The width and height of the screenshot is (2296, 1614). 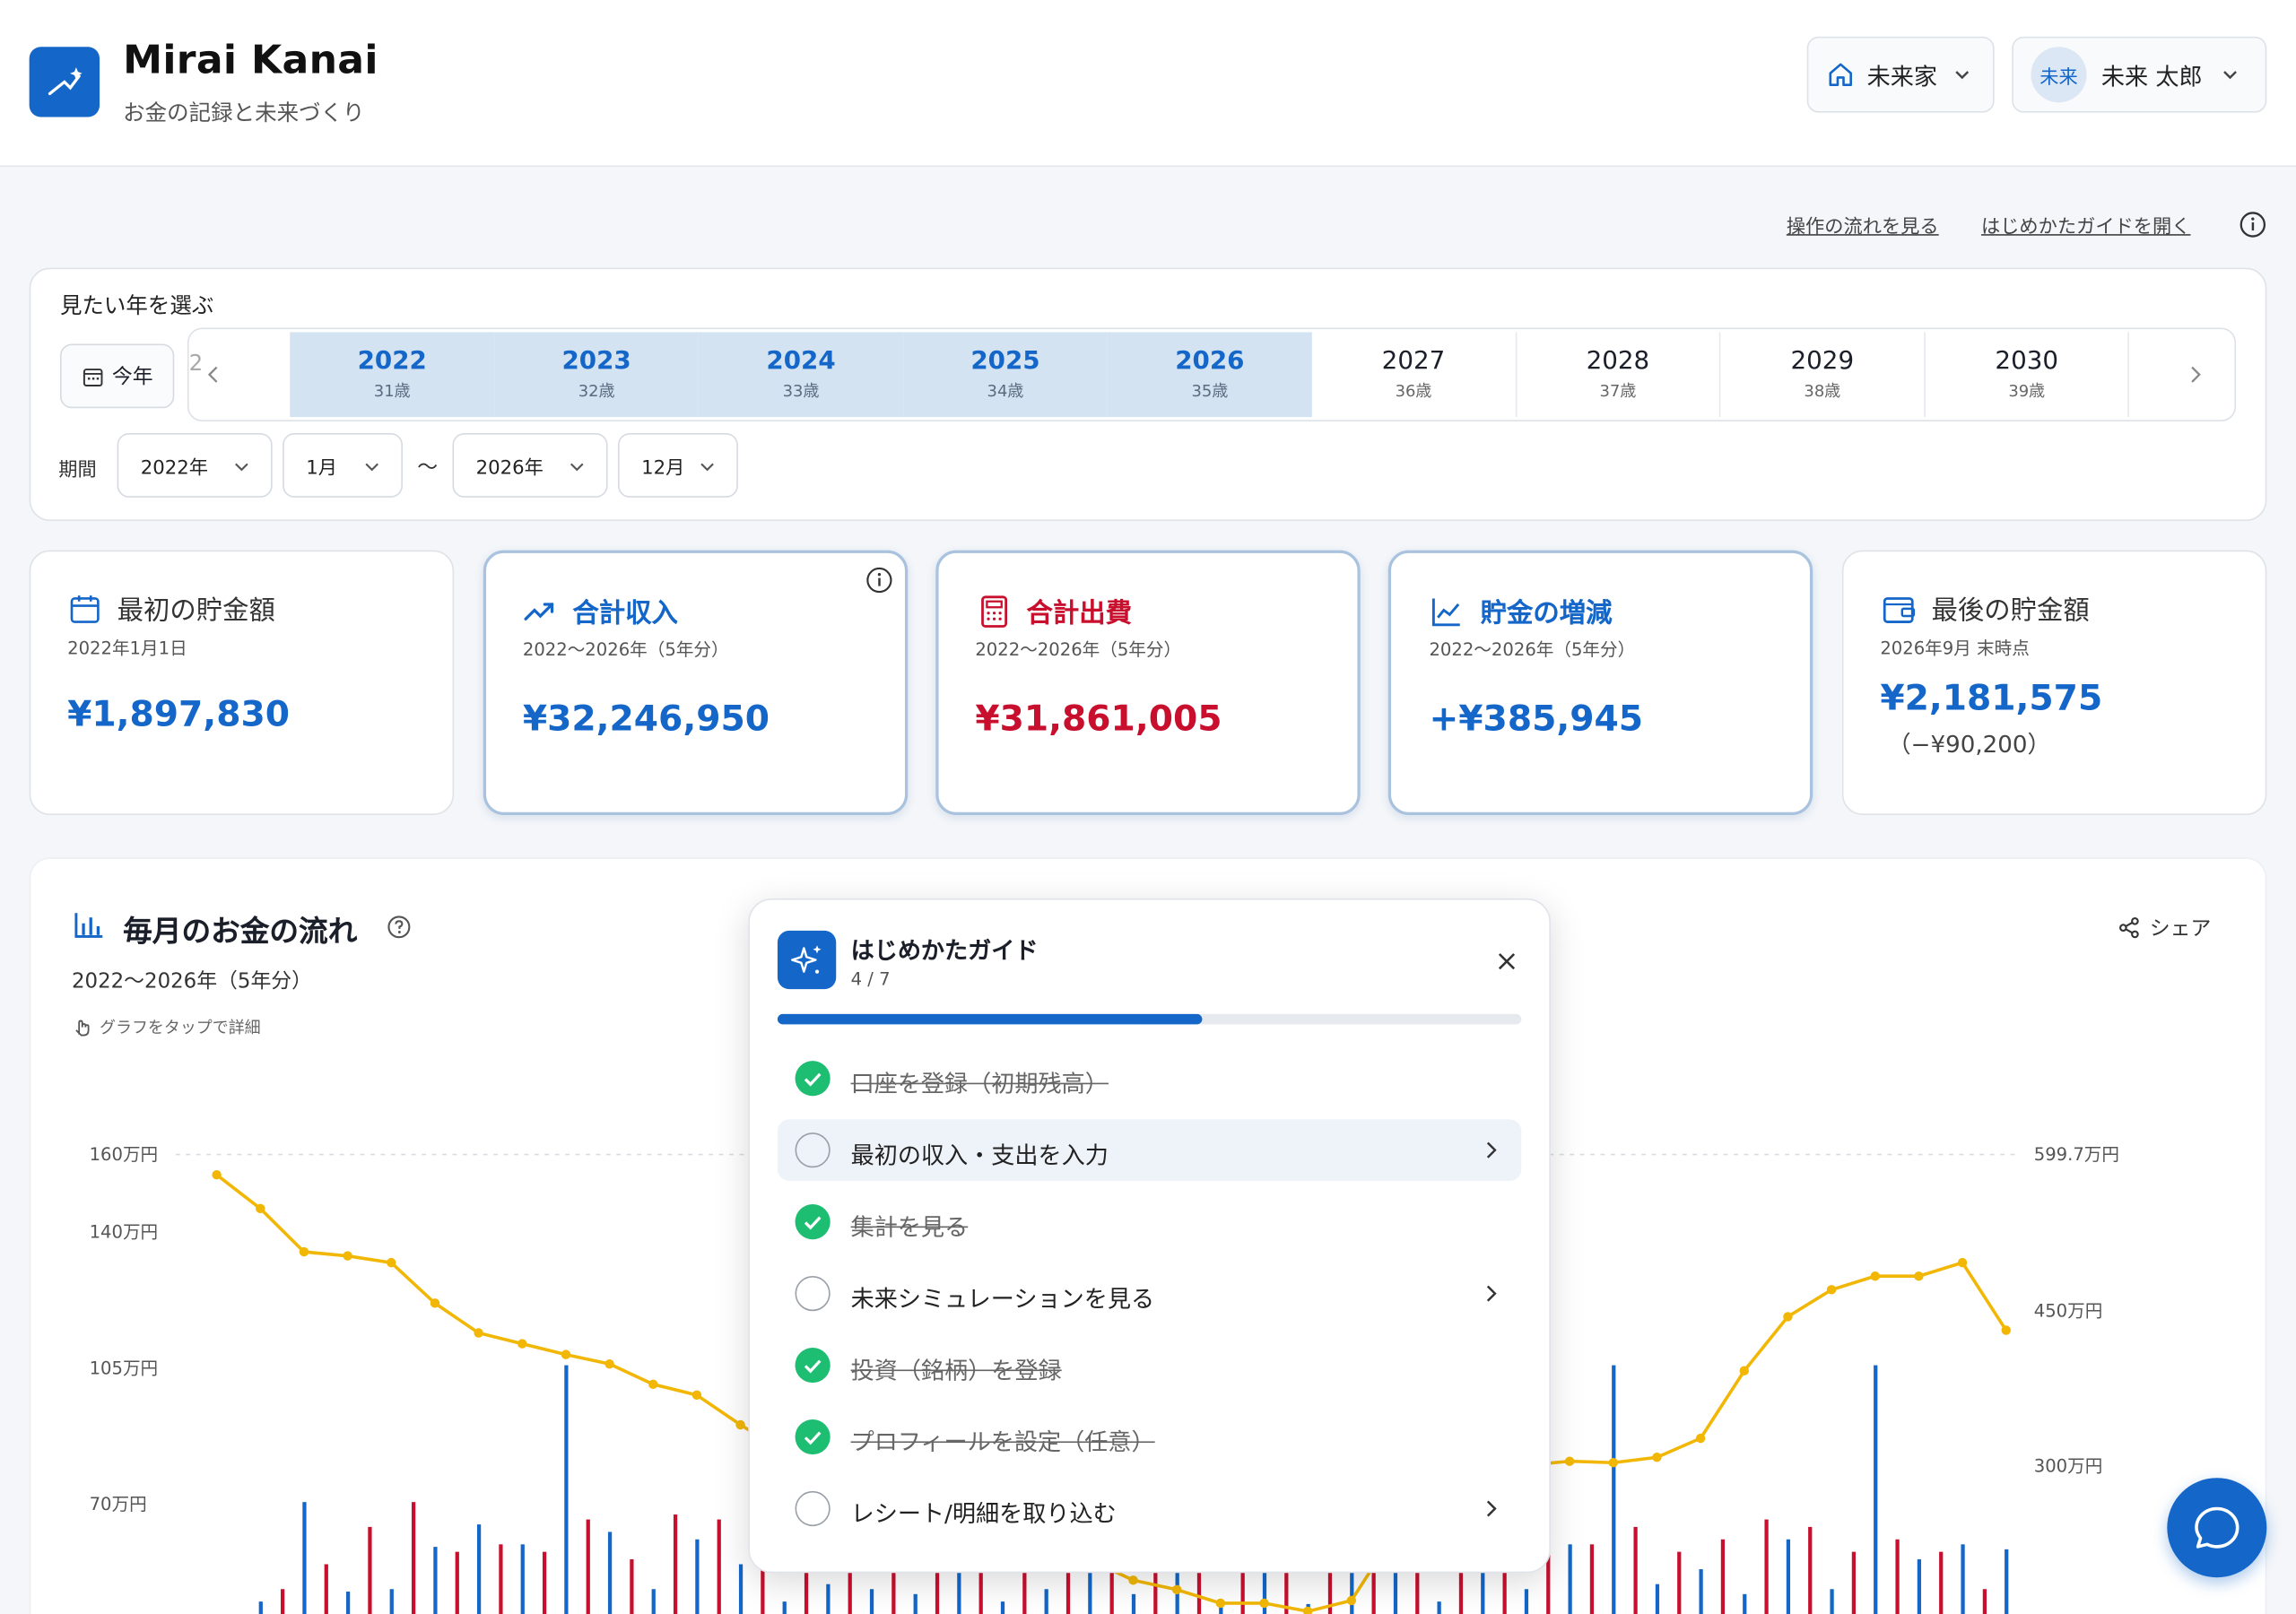 What do you see at coordinates (1149, 1509) in the screenshot?
I see `guide-item-import-receipts: レシート/明細を取り込む` at bounding box center [1149, 1509].